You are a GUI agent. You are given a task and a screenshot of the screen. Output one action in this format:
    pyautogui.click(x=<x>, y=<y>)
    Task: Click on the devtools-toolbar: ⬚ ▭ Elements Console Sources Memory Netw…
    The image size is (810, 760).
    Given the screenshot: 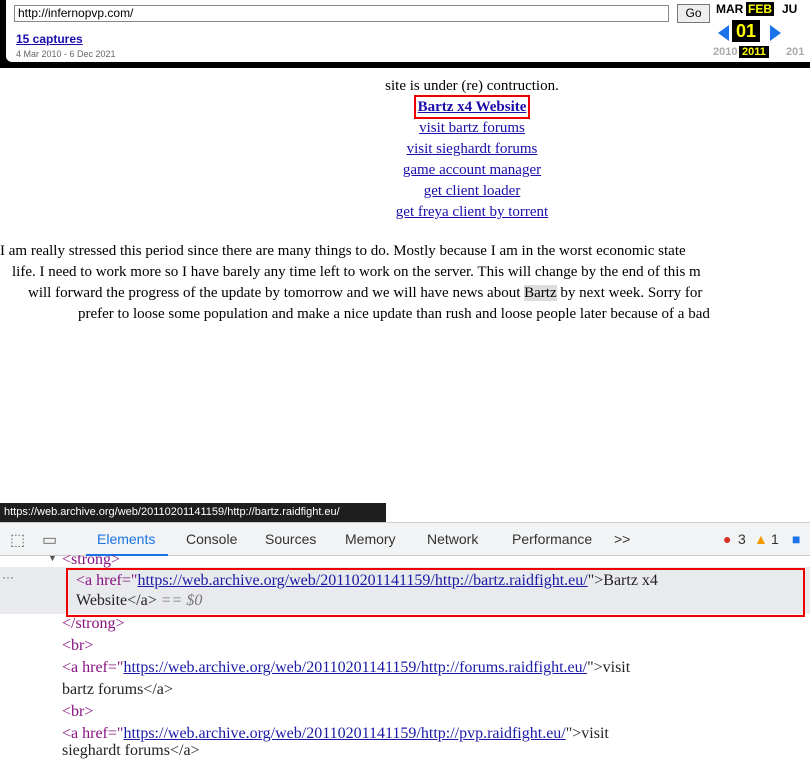 What is the action you would take?
    pyautogui.click(x=405, y=539)
    